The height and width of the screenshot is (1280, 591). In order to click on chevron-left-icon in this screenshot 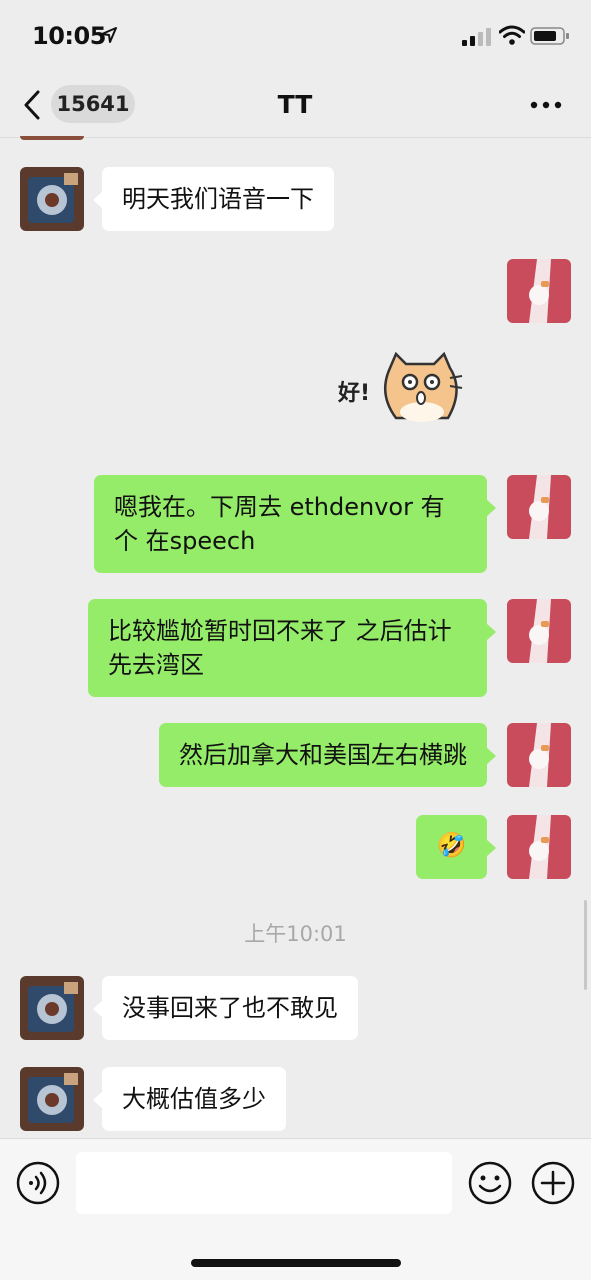, I will do `click(32, 105)`.